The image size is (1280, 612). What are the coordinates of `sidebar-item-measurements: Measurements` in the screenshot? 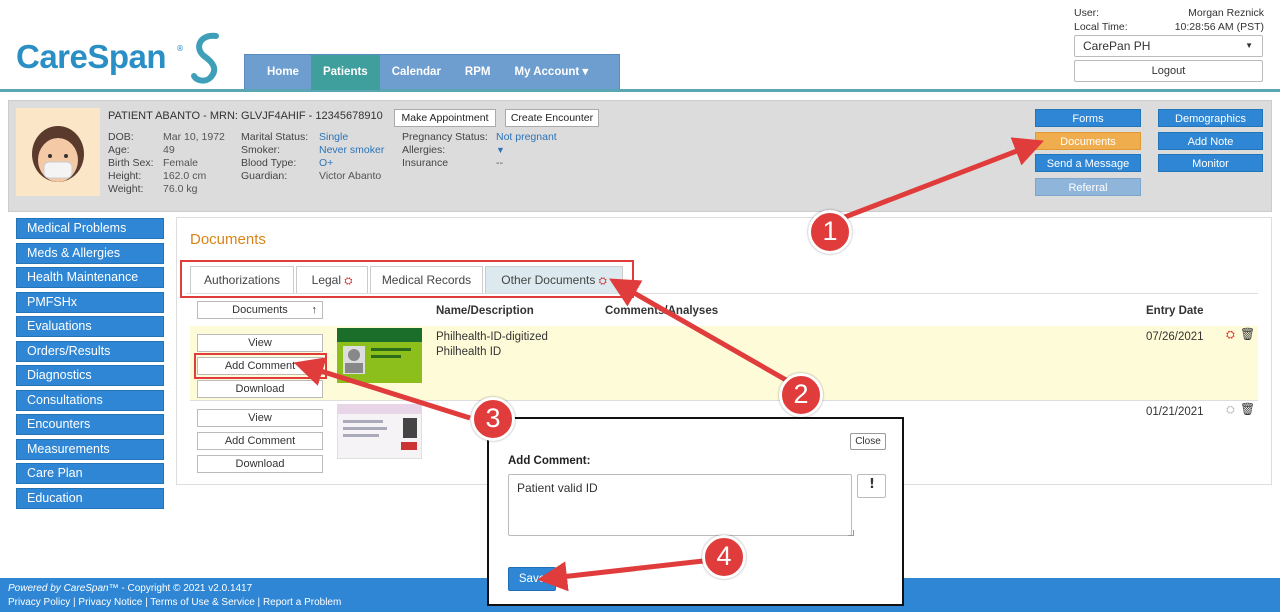 It's located at (90, 449).